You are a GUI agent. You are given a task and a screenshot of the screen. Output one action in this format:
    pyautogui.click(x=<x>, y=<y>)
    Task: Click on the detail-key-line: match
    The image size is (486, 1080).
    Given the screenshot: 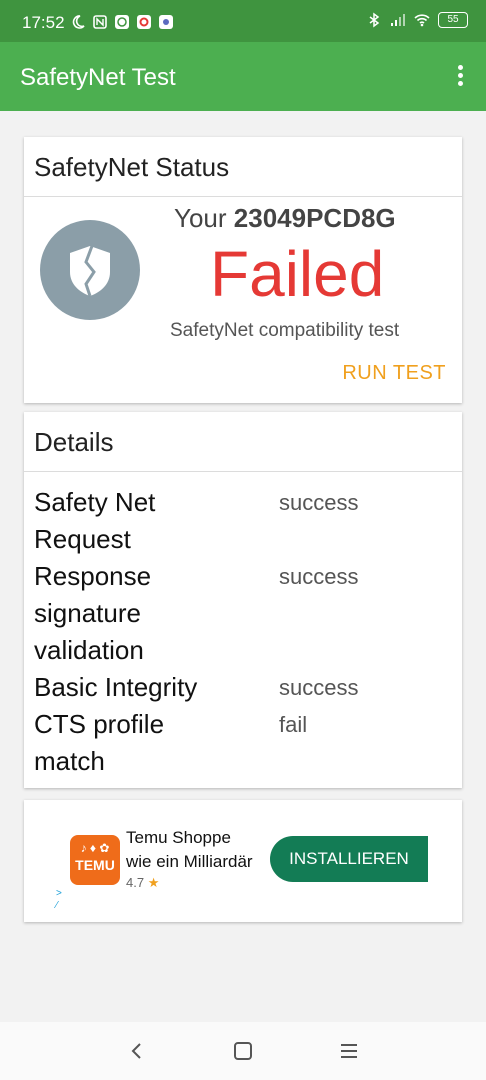 What is the action you would take?
    pyautogui.click(x=69, y=761)
    